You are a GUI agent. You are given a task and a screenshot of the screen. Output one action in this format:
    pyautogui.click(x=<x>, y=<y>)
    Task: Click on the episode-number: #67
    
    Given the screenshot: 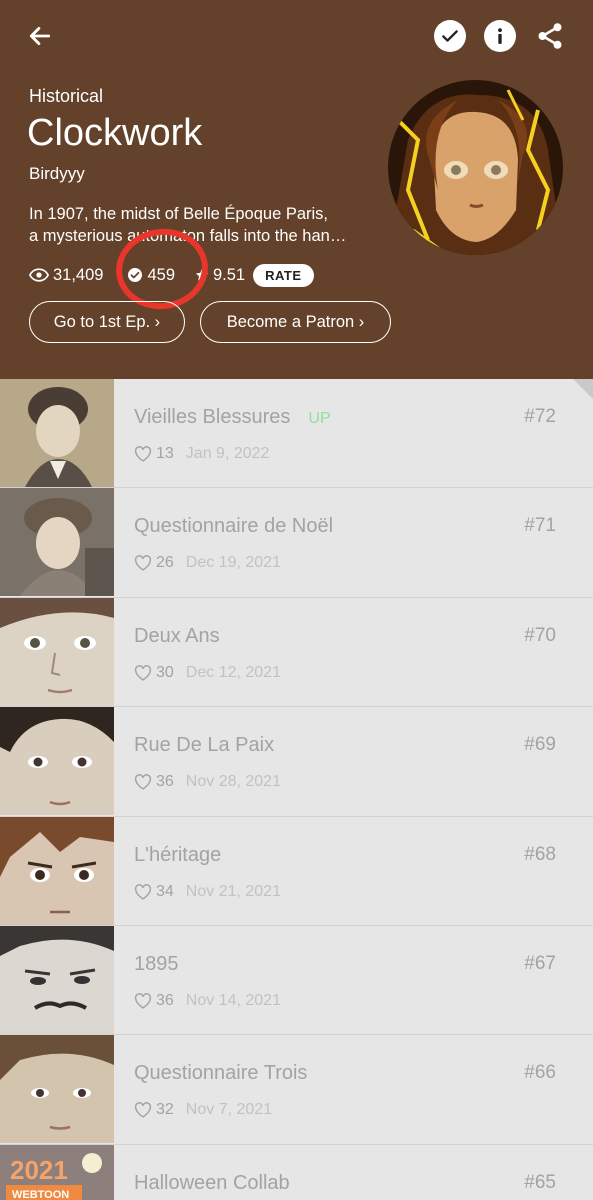 What is the action you would take?
    pyautogui.click(x=540, y=963)
    